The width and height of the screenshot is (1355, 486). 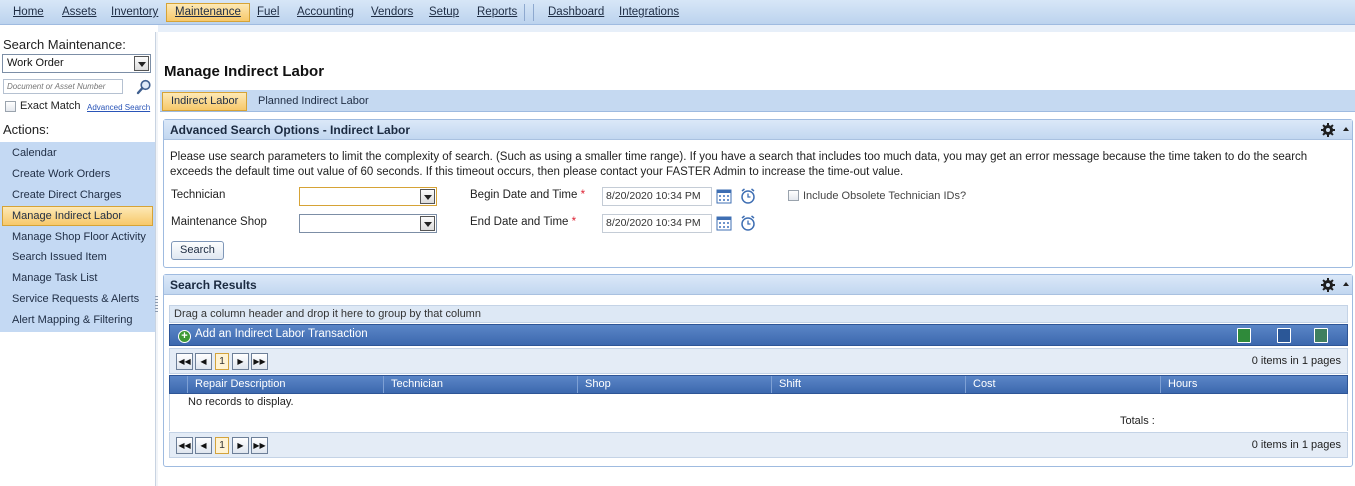 What do you see at coordinates (50, 106) in the screenshot?
I see `exact-match-label: Exact Match` at bounding box center [50, 106].